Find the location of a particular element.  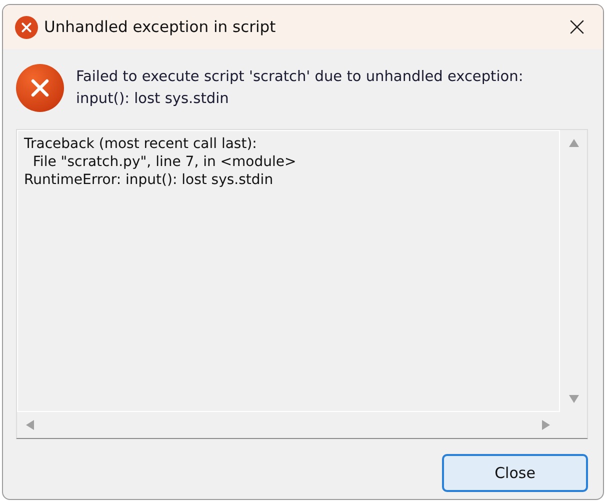

window-title: Unhandled exception in script is located at coordinates (160, 27).